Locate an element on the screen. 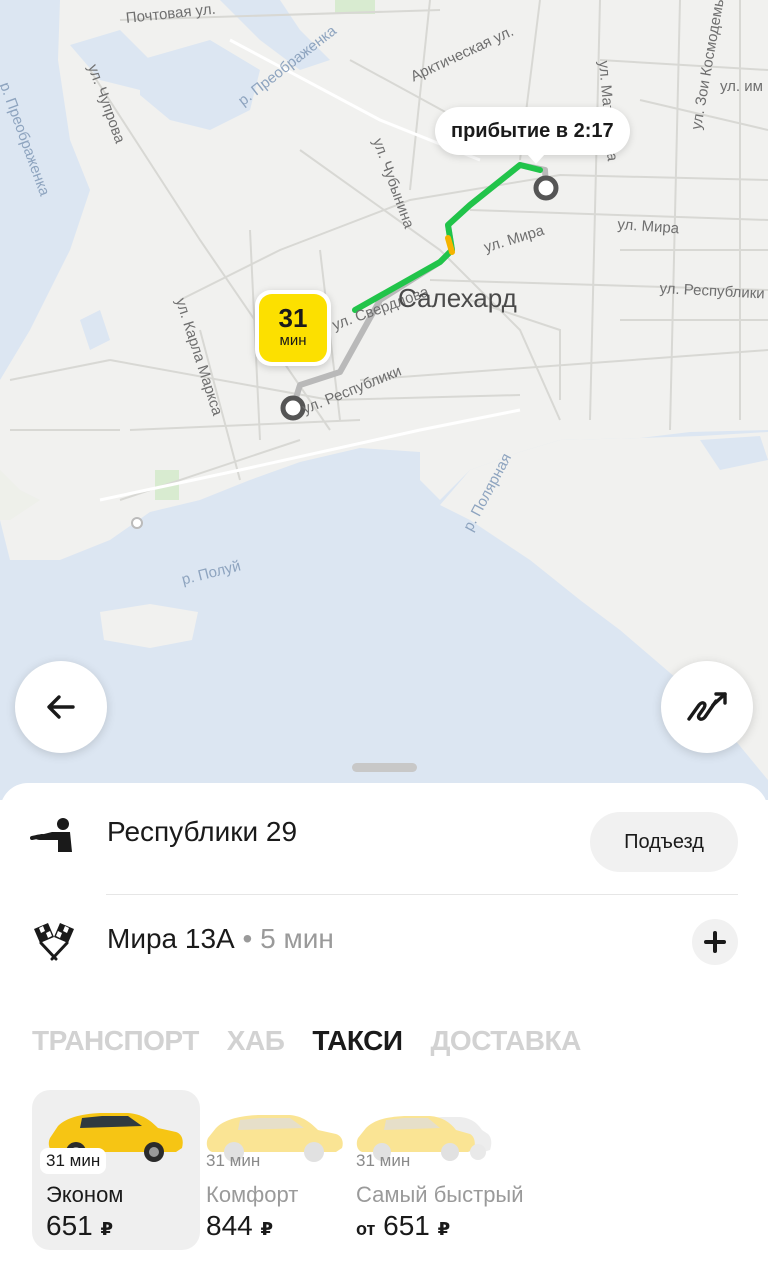 The image size is (768, 1280). person-pointing-icon is located at coordinates (51, 835).